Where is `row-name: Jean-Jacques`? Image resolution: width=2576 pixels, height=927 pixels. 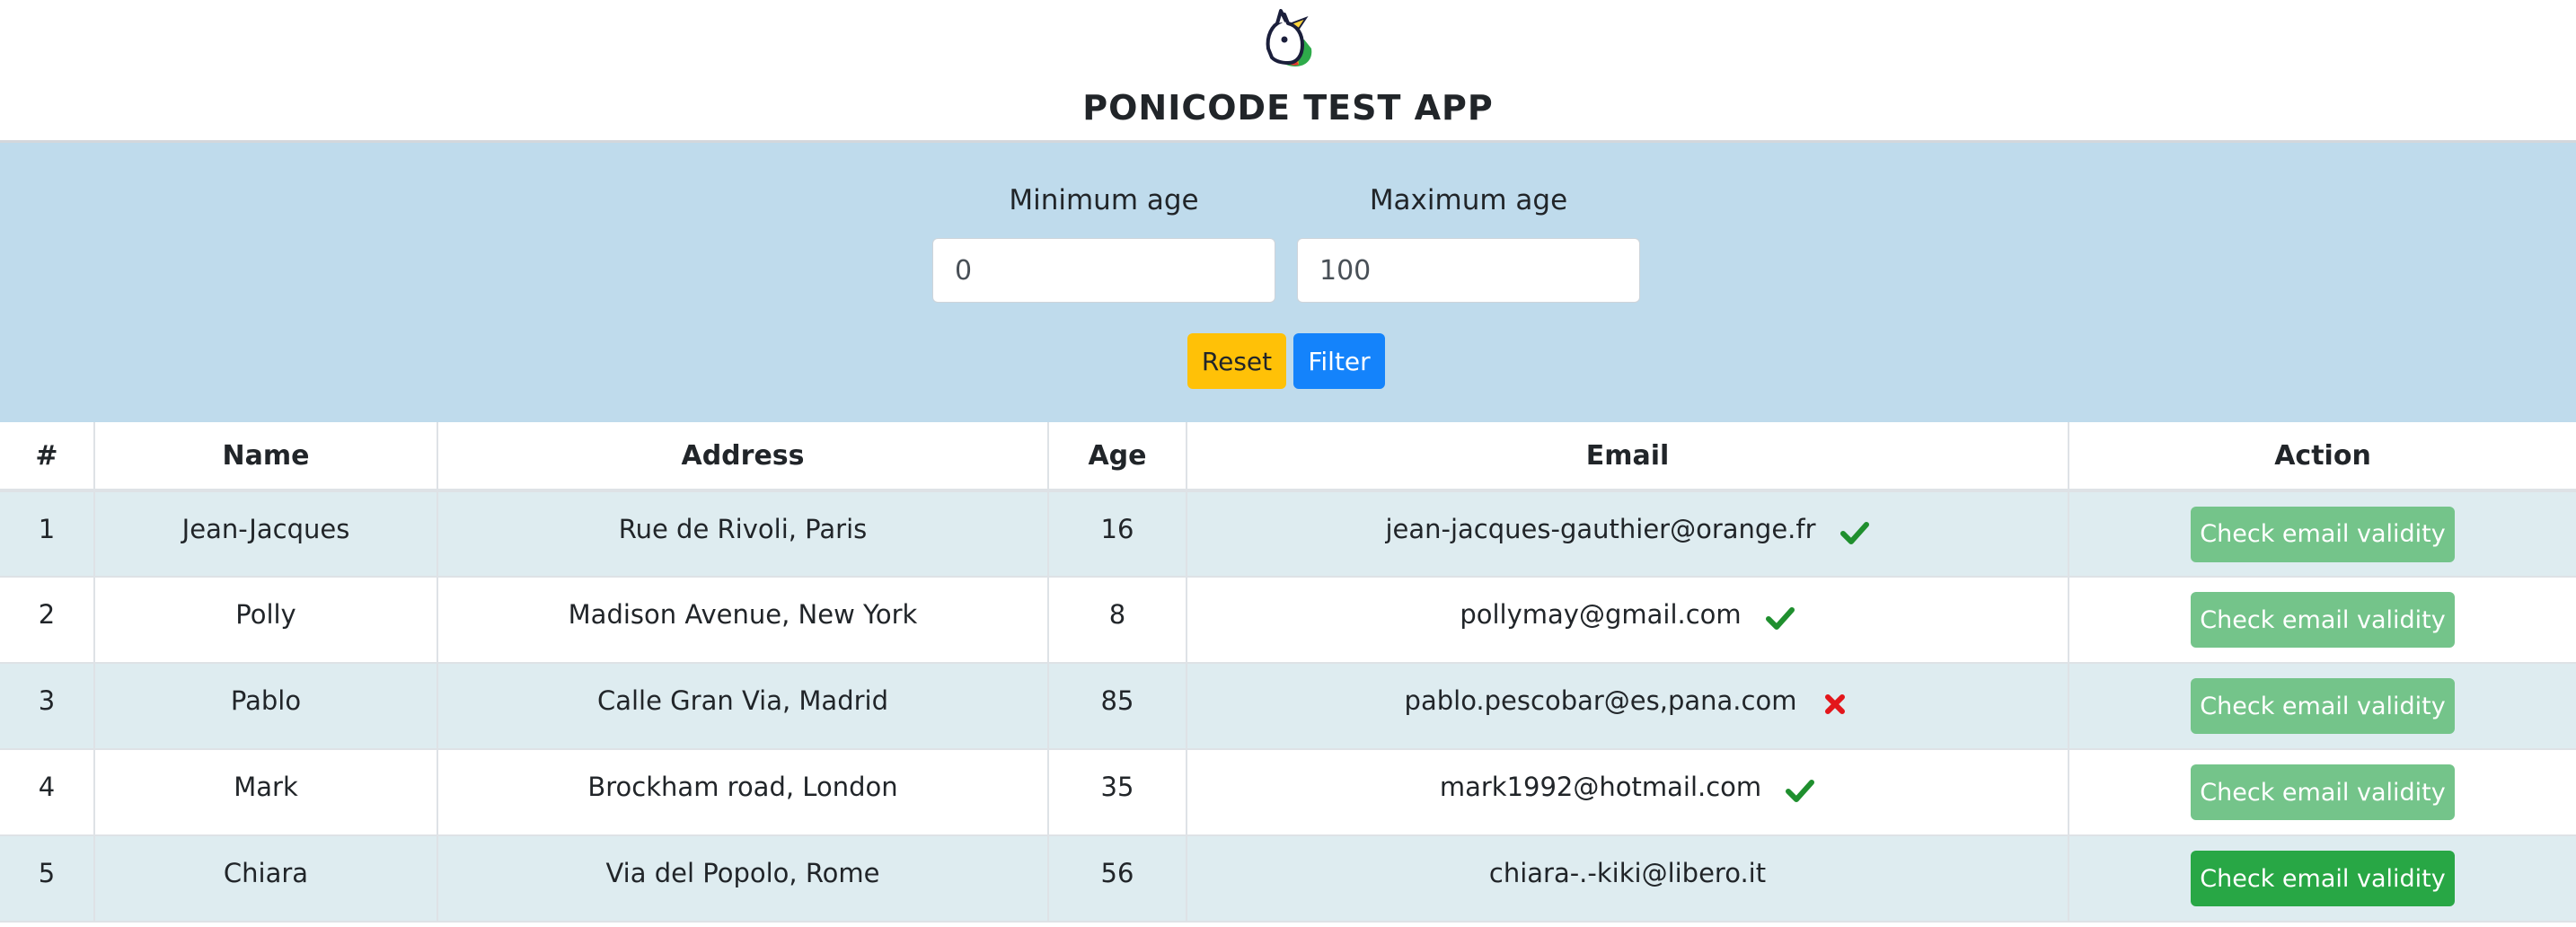 row-name: Jean-Jacques is located at coordinates (266, 534).